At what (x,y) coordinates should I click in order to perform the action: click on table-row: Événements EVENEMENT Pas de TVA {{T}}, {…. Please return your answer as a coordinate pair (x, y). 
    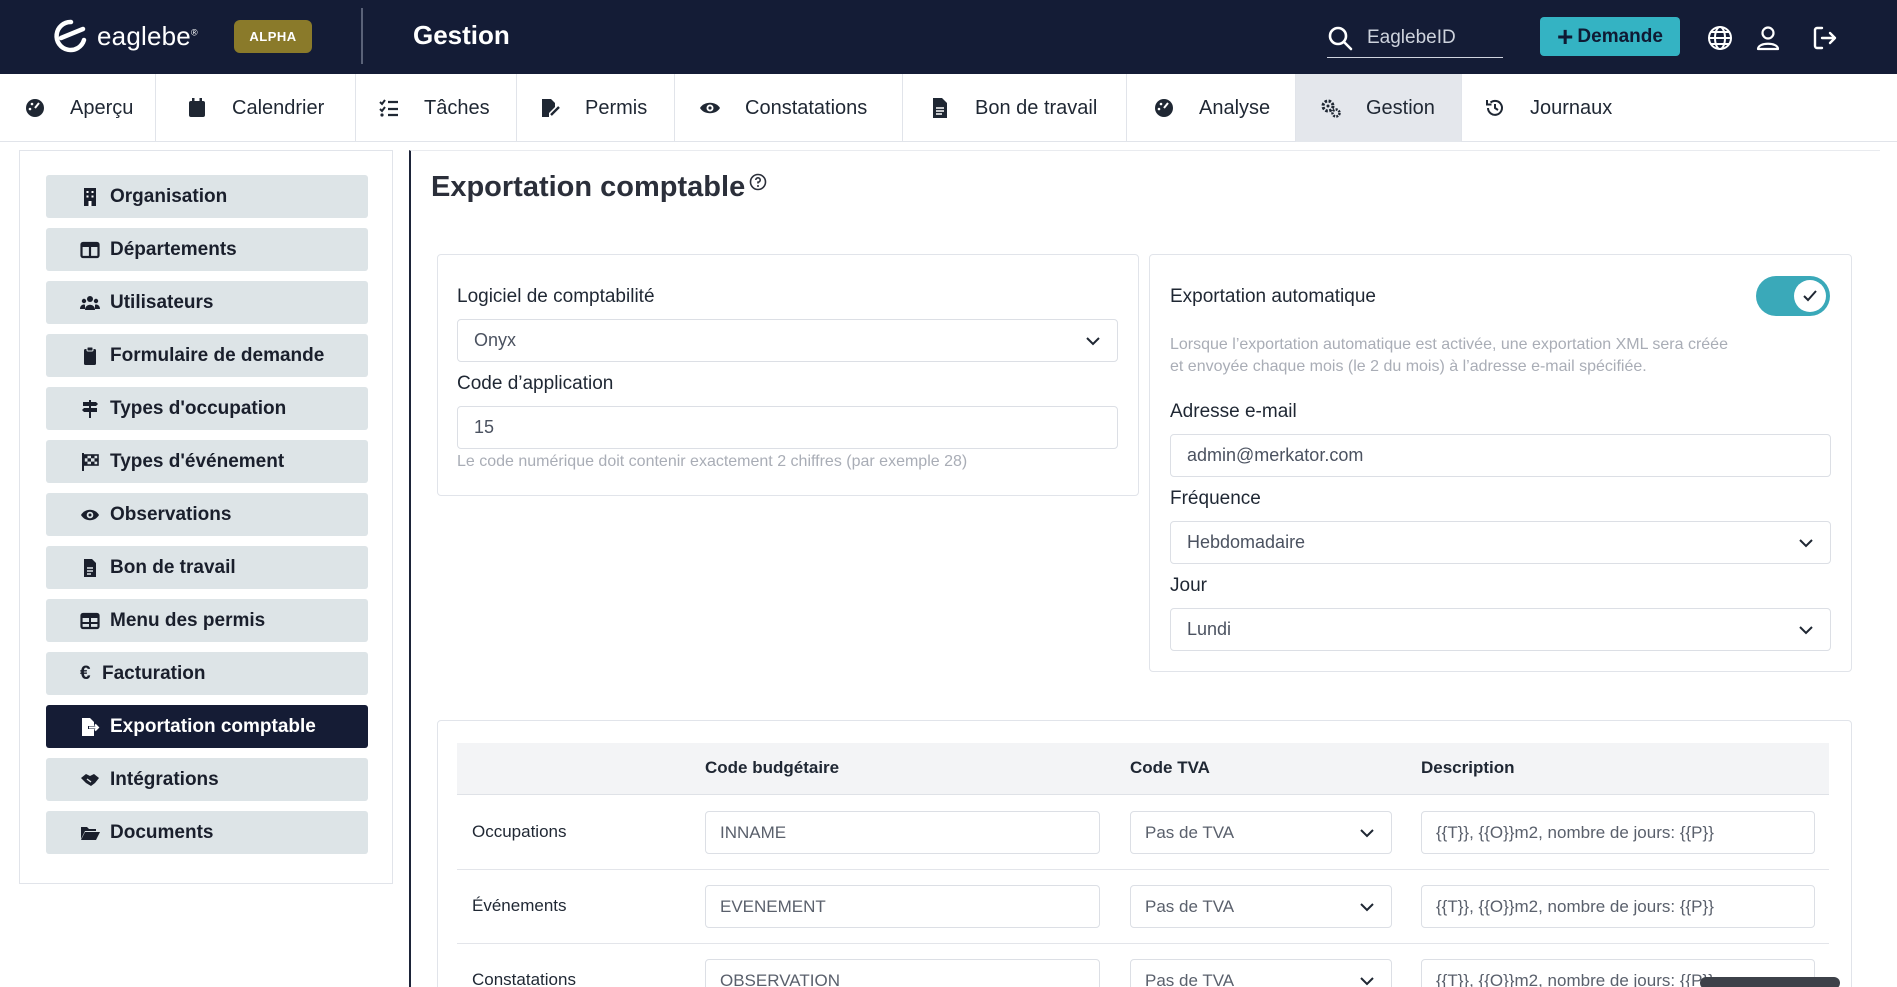
    Looking at the image, I should click on (1143, 907).